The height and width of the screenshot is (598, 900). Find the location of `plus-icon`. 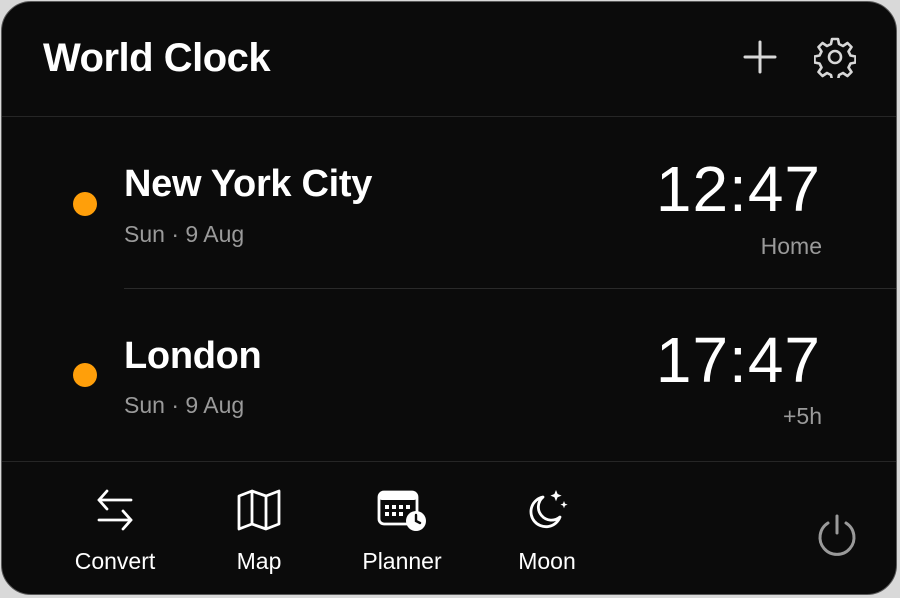

plus-icon is located at coordinates (760, 59).